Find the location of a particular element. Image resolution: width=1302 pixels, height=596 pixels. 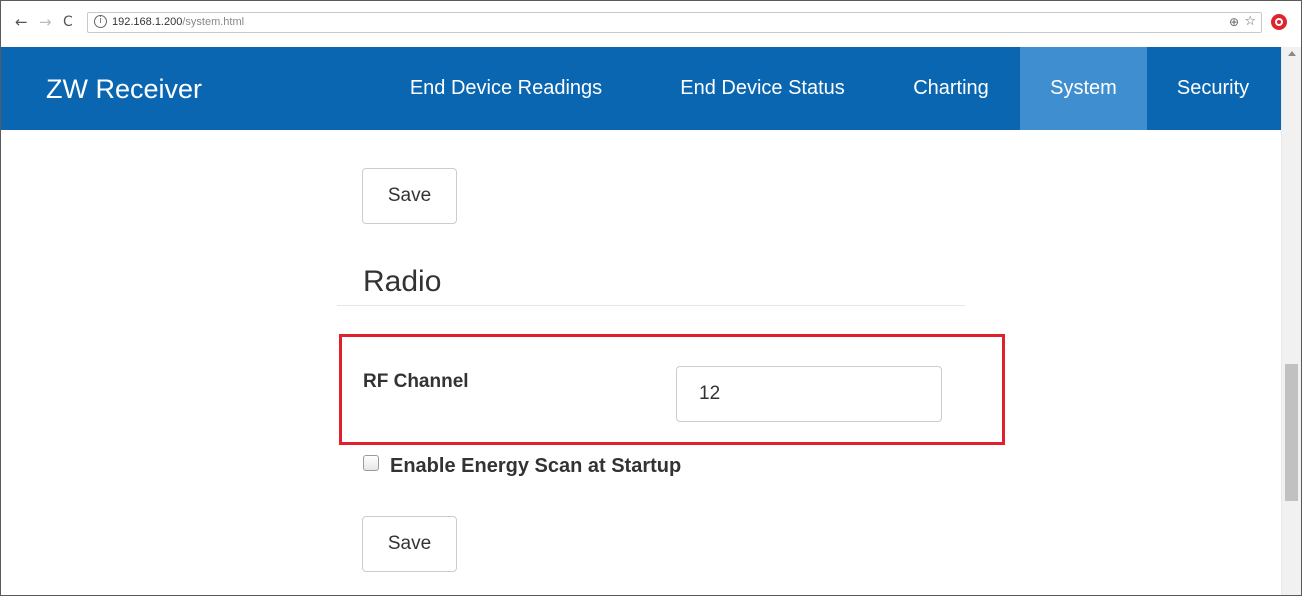

address-bar: i 192.168.1.200/system.html ⊕ ☆ is located at coordinates (674, 22).